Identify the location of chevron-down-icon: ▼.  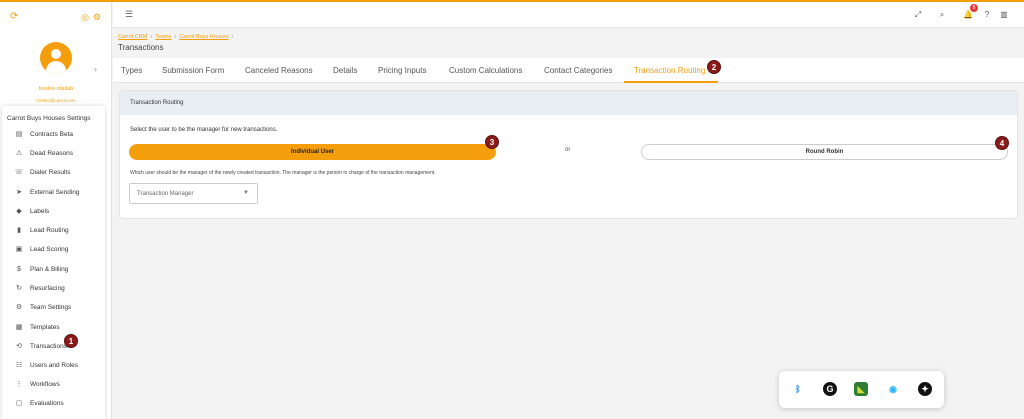
(246, 193).